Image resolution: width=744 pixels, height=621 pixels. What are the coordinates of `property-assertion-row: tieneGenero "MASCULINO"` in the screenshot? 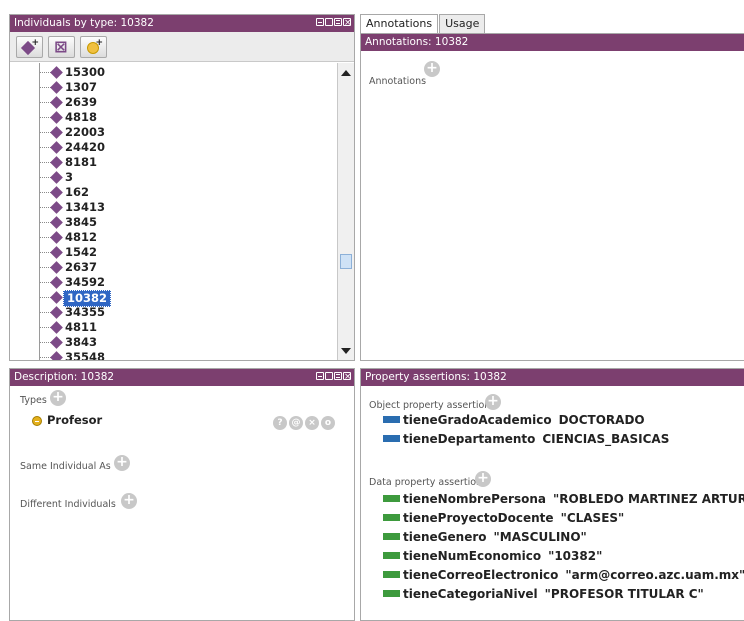 It's located at (485, 537).